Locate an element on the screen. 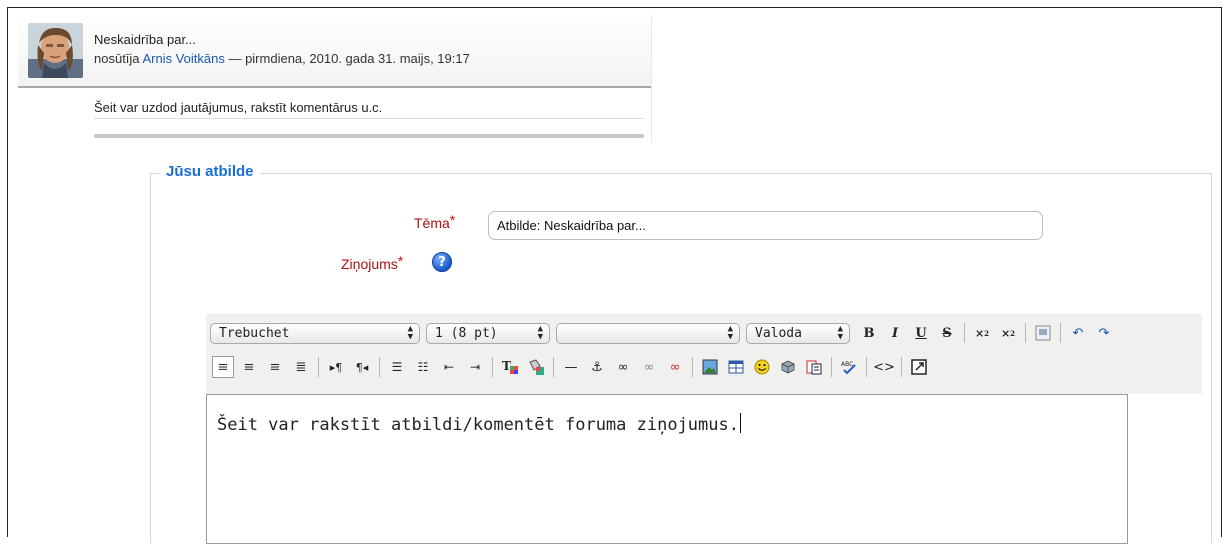 The image size is (1229, 544). avatar is located at coordinates (55, 50).